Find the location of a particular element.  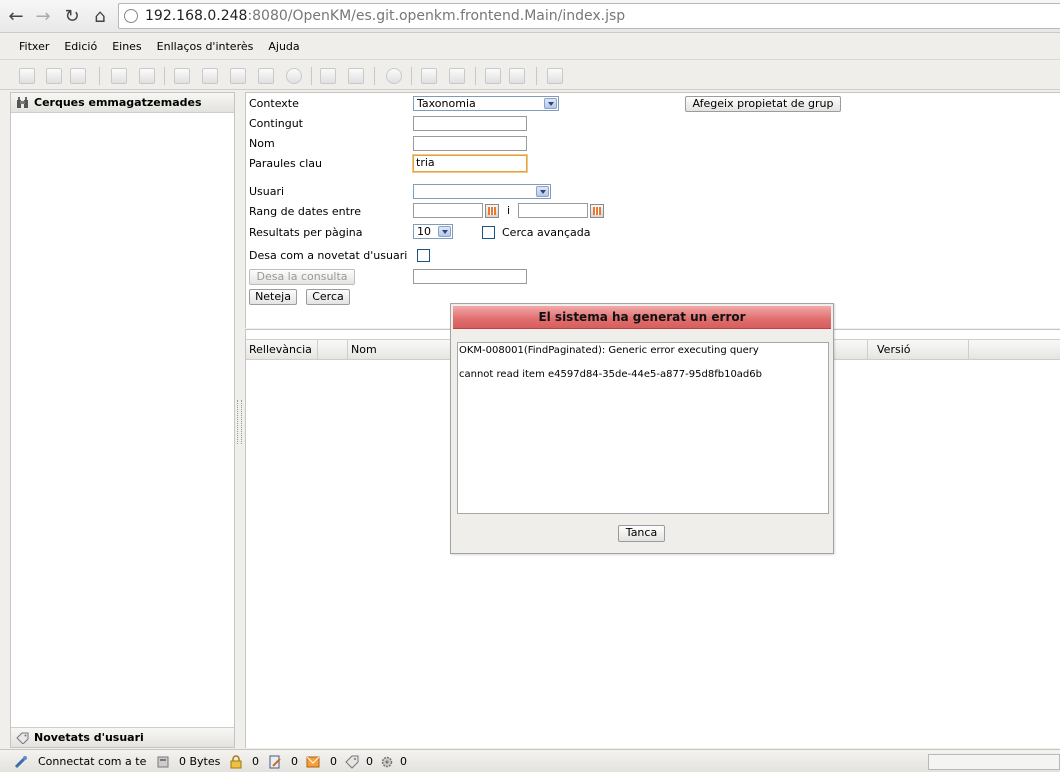

save-as-news-label: Desa com a novetat d'usuari is located at coordinates (328, 255).